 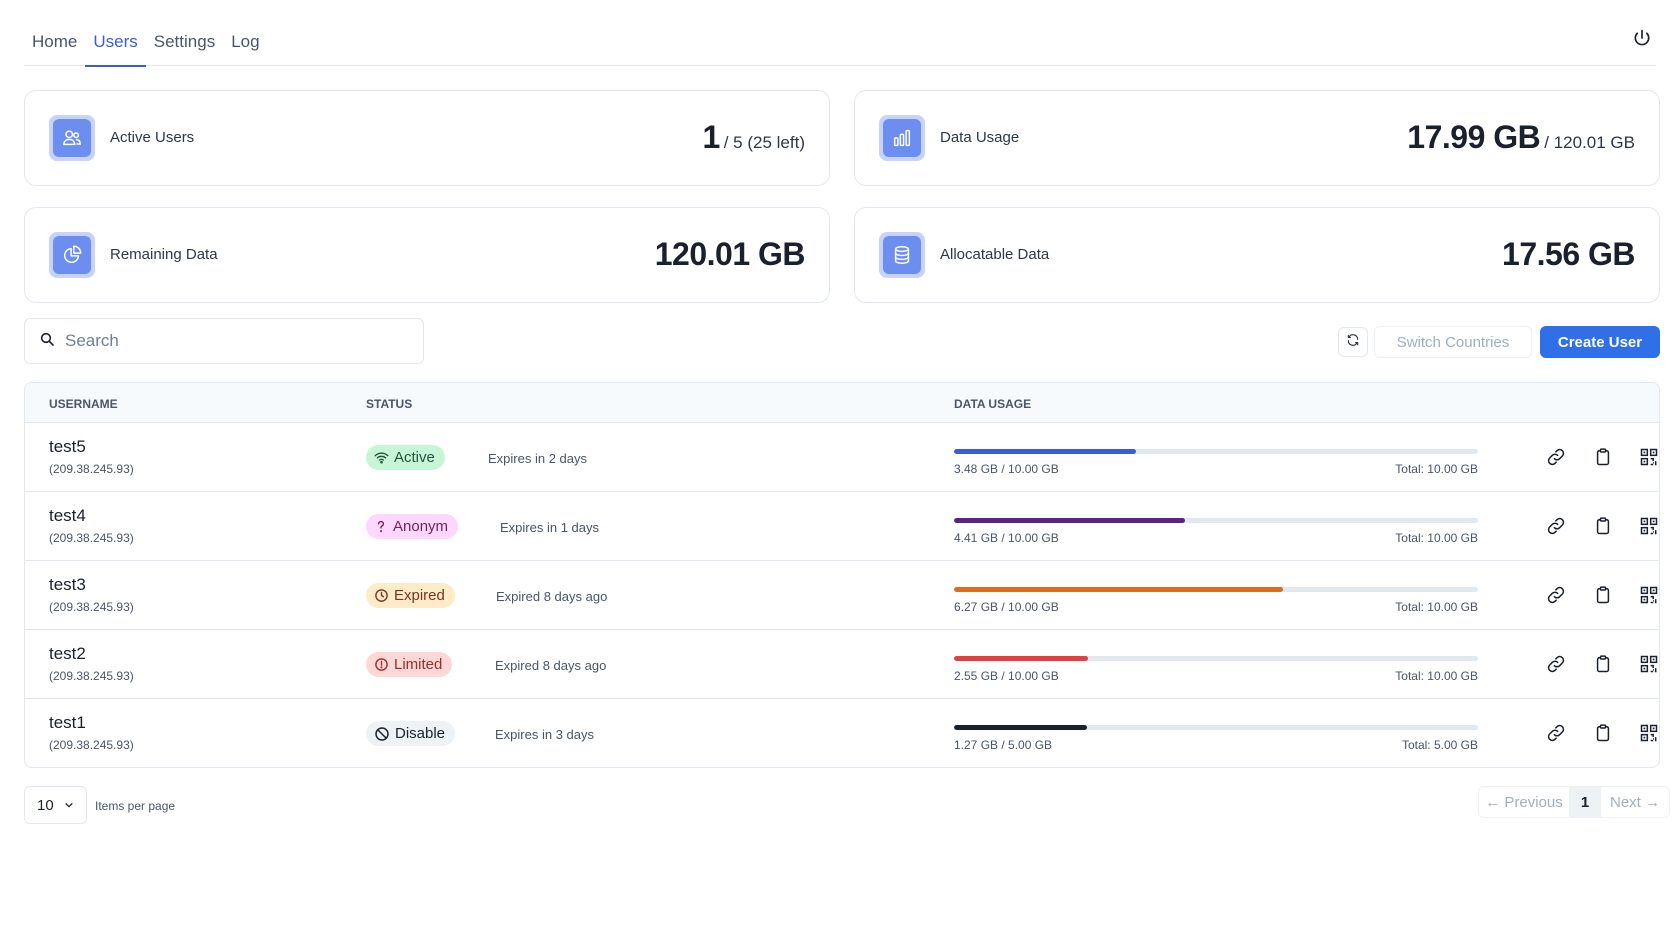 I want to click on remaining-data-value: 120.01 GB, so click(x=730, y=254).